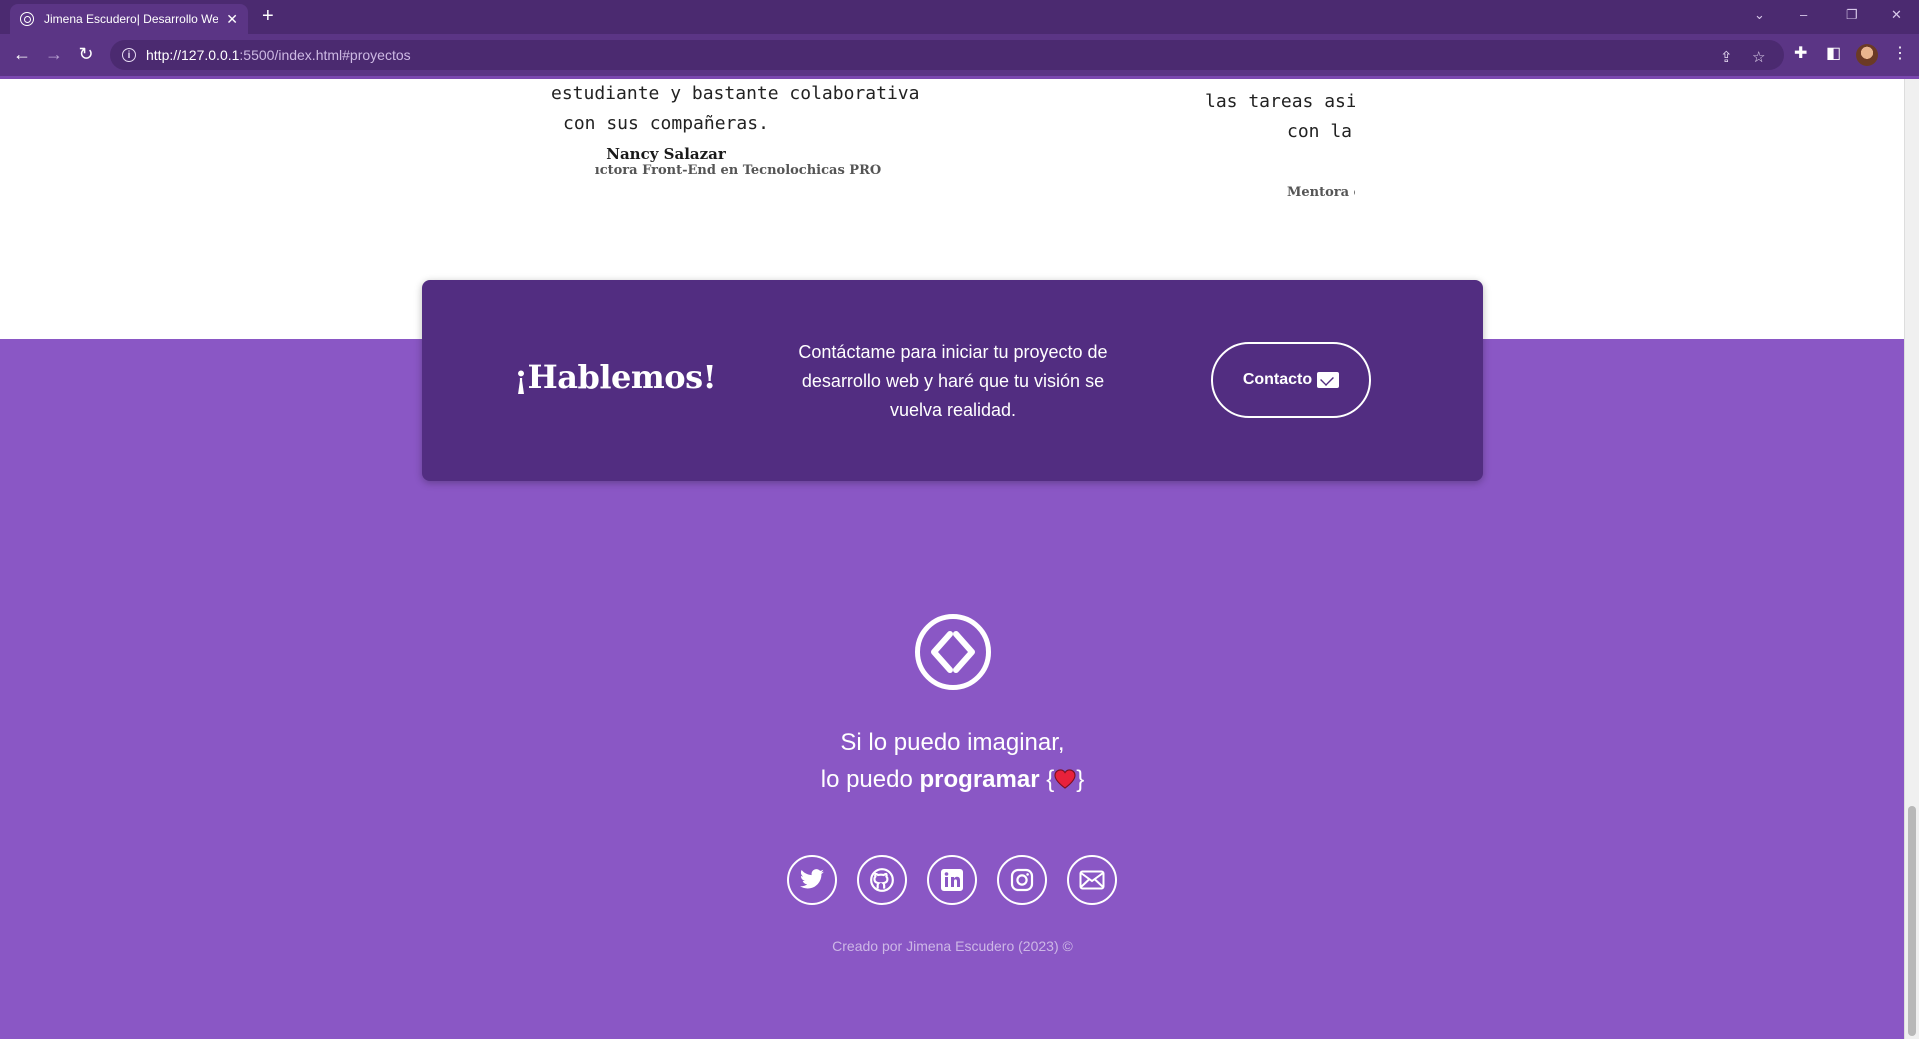 This screenshot has width=1919, height=1039. What do you see at coordinates (131, 19) in the screenshot?
I see `tab-title: Jimena Escudero| Desarrollo Web` at bounding box center [131, 19].